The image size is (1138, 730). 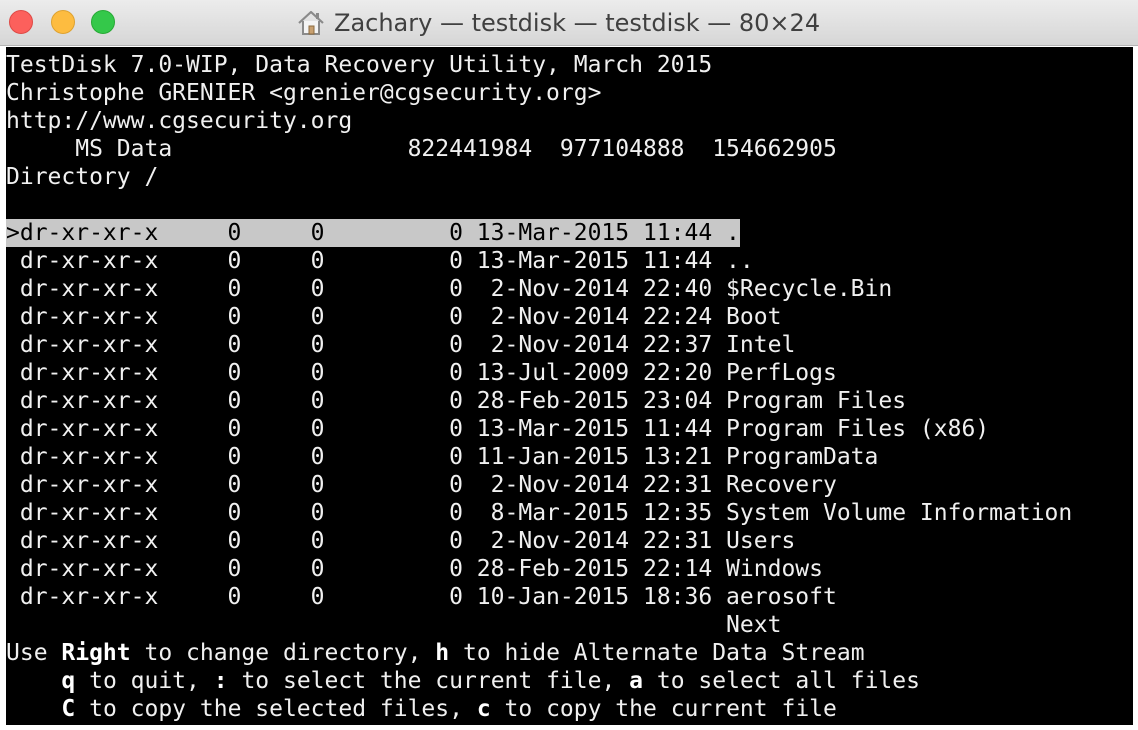 I want to click on directory-entry: dr-xr-xr-x 0 0 0 2-Nov-2014 22:37 Intel, so click(x=400, y=345).